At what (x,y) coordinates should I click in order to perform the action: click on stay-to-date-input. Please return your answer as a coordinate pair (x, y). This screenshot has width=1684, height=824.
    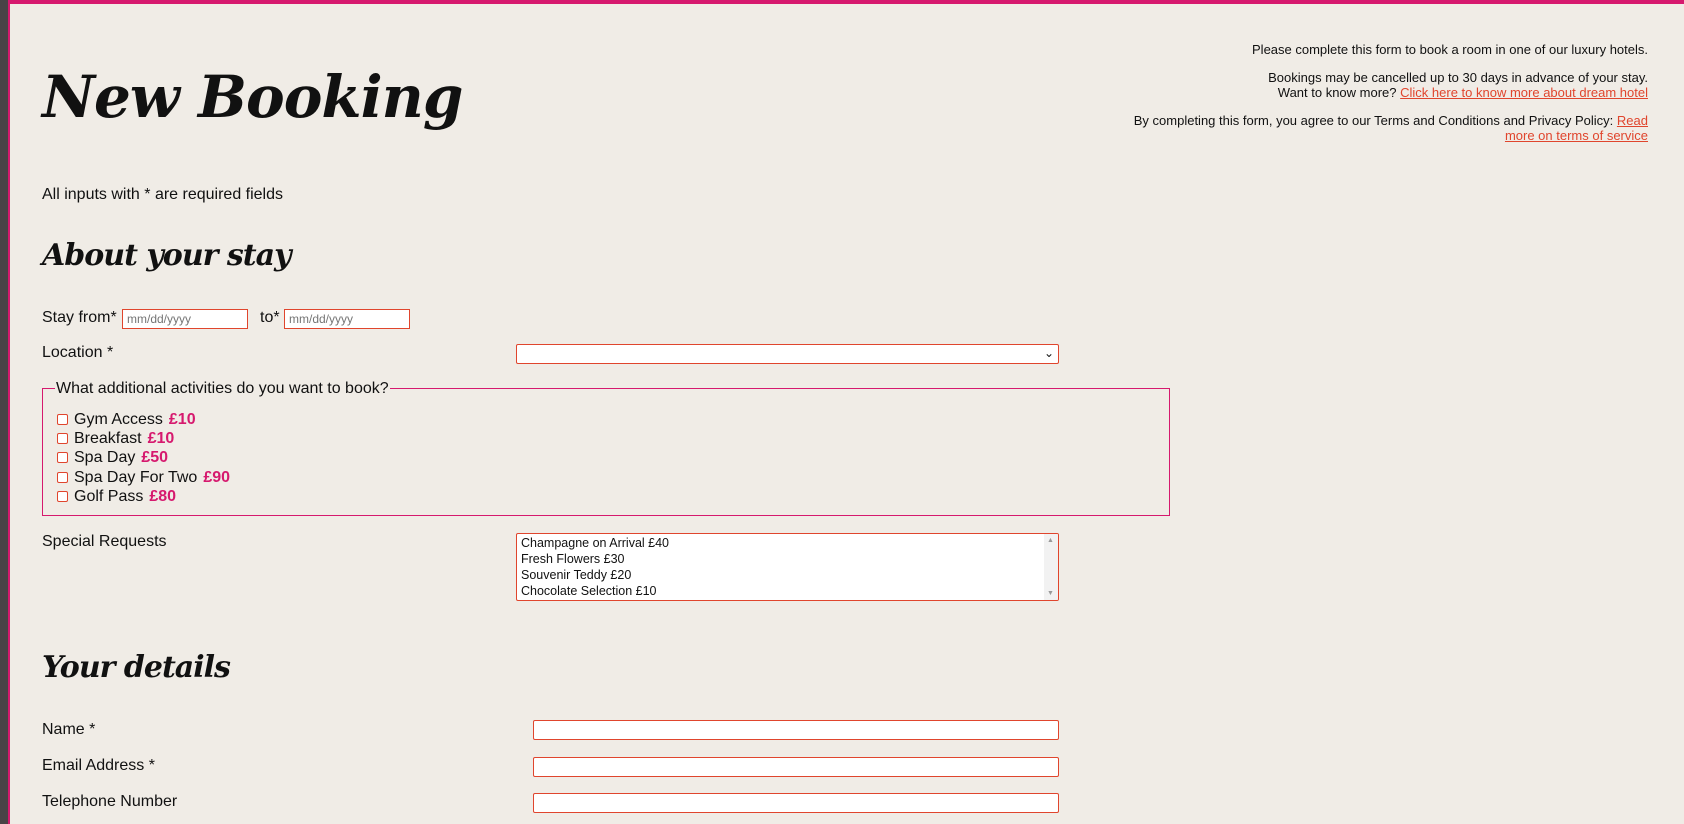
    Looking at the image, I should click on (347, 319).